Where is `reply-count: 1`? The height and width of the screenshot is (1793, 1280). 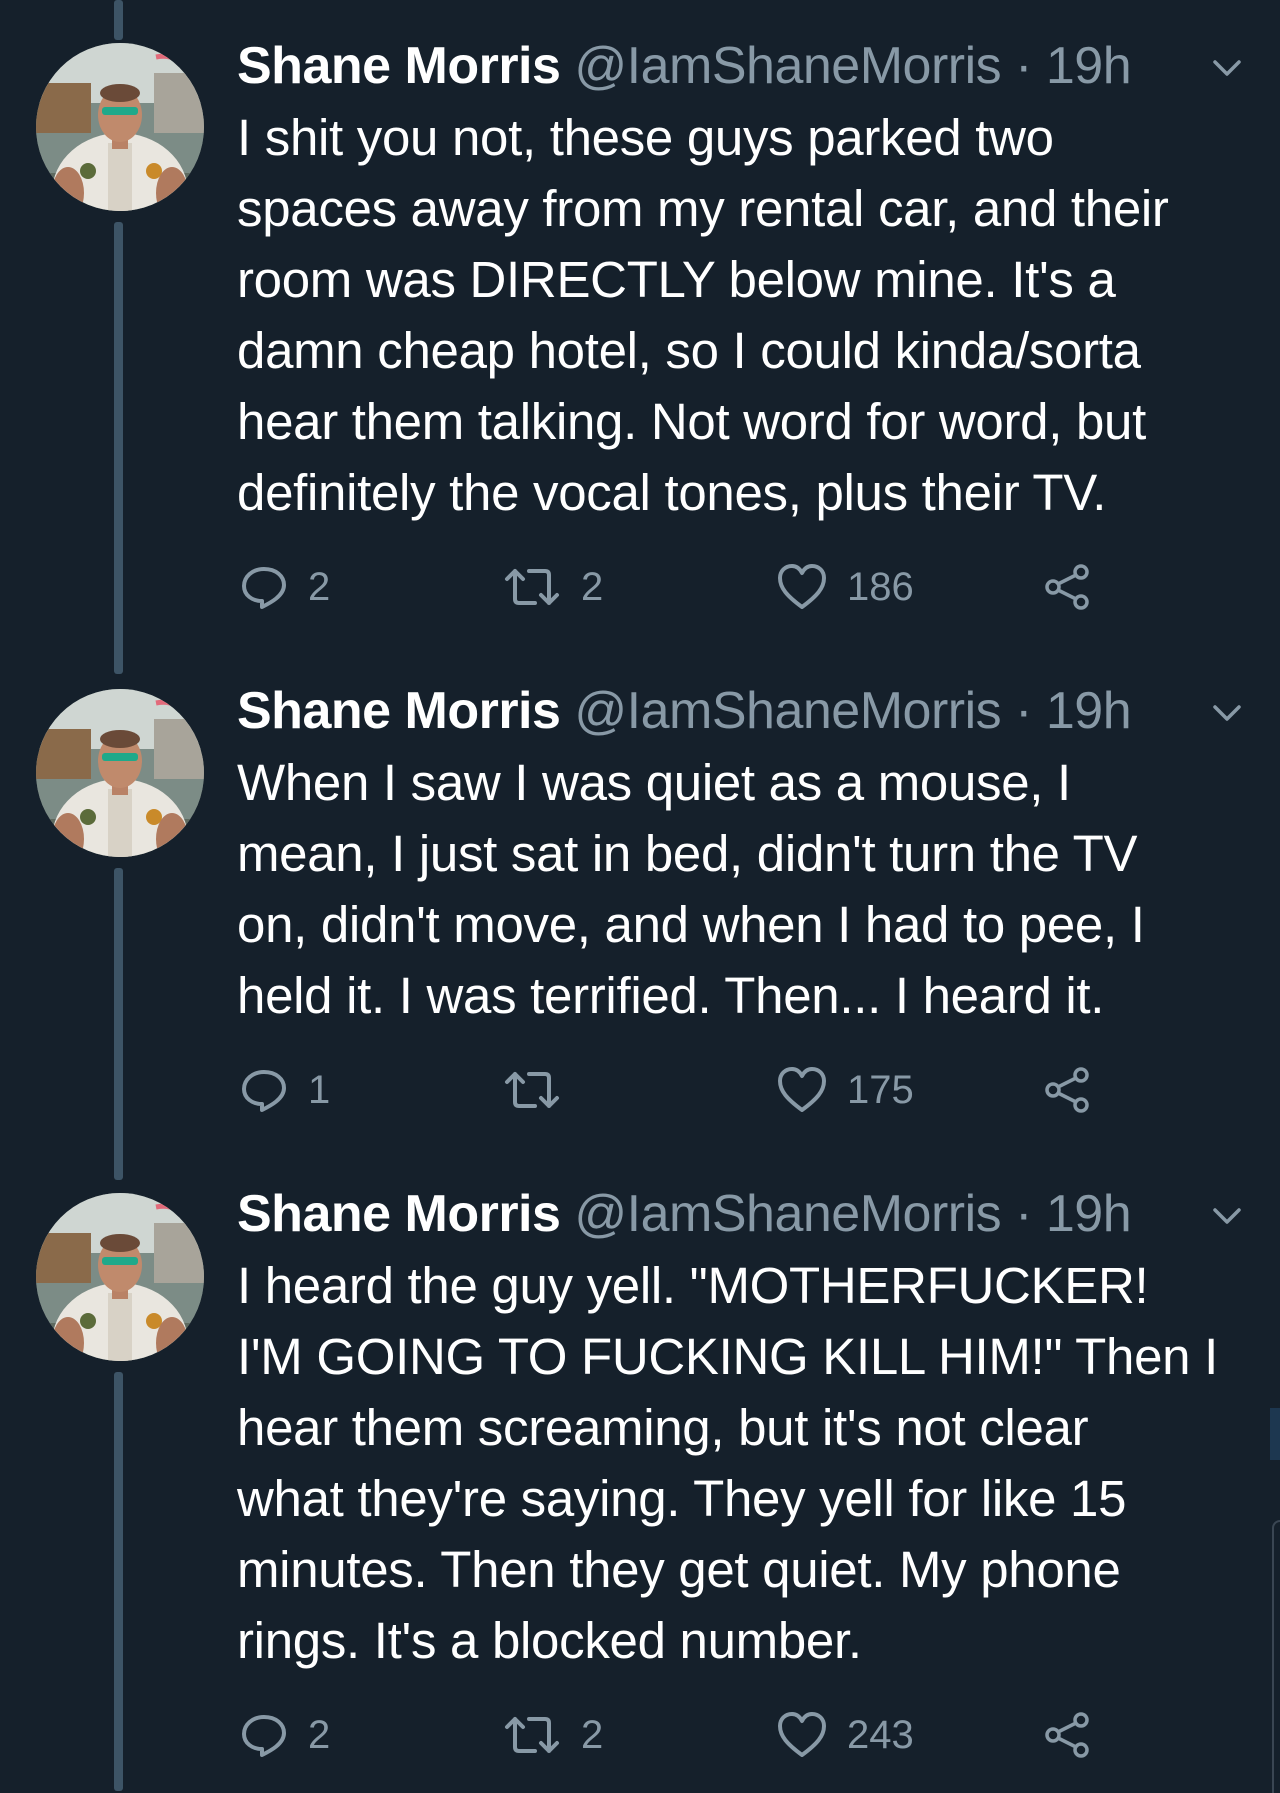 reply-count: 1 is located at coordinates (319, 1089).